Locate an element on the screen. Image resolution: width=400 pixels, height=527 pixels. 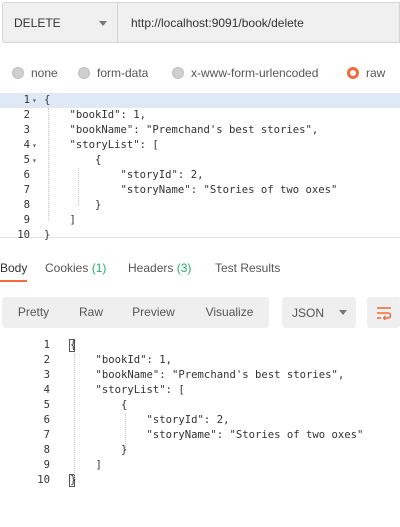
radio-label: form-data is located at coordinates (123, 73).